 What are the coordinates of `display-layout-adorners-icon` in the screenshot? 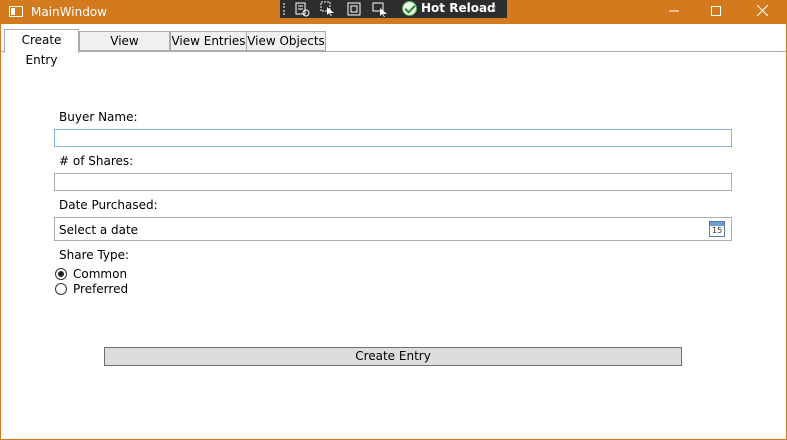 It's located at (354, 9).